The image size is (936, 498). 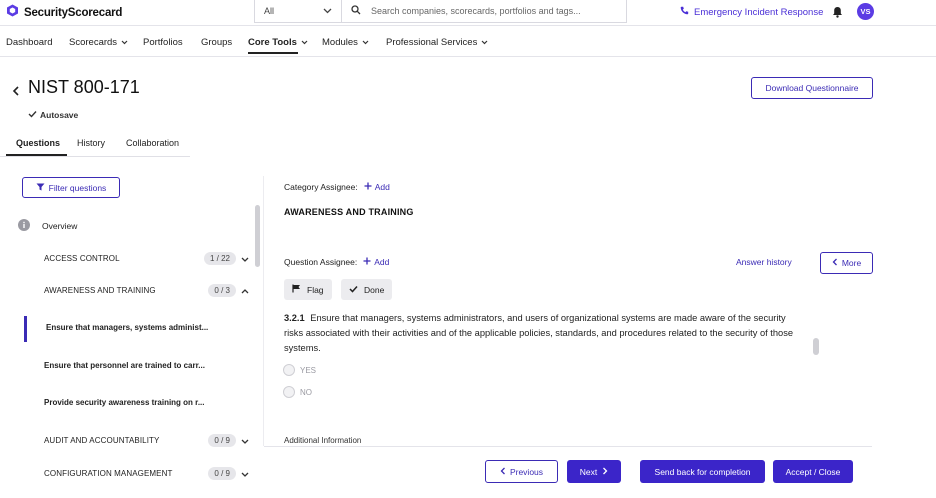 I want to click on tab-history: History, so click(x=91, y=143).